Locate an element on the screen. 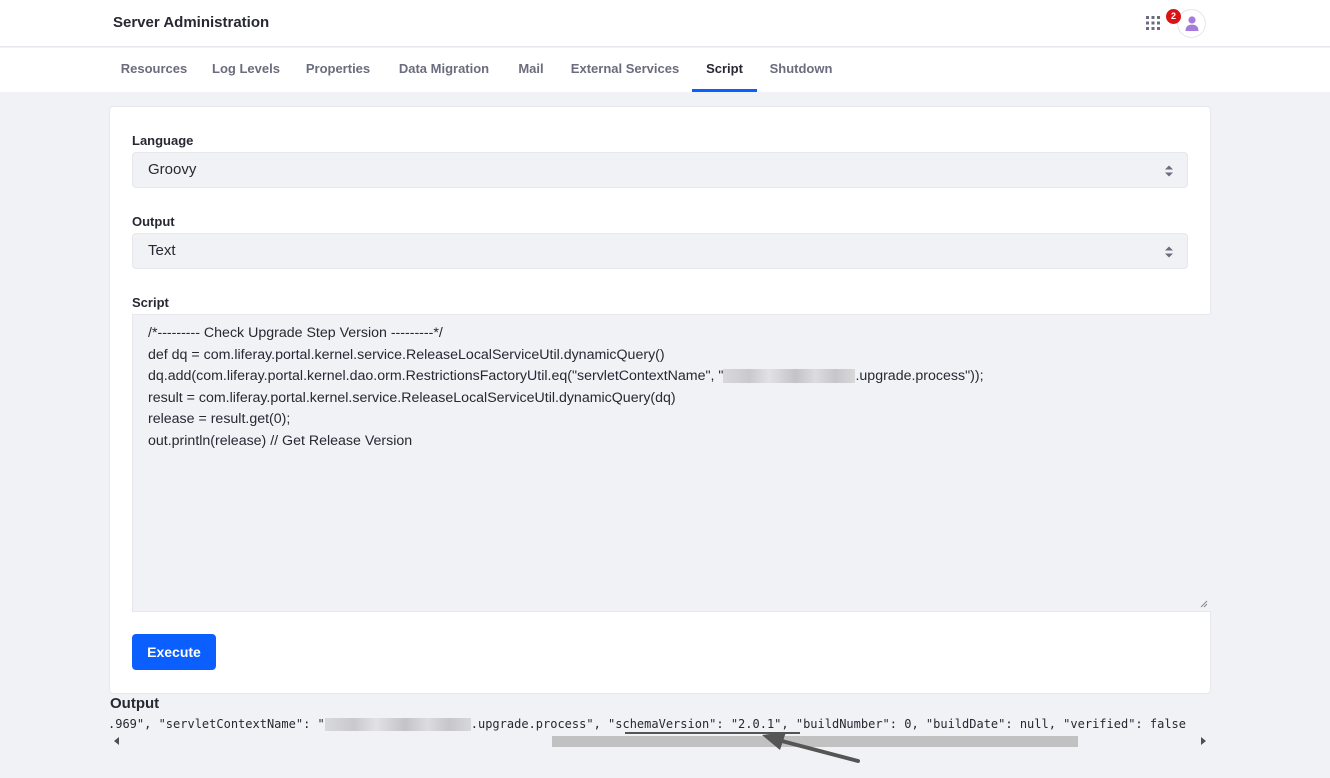 The image size is (1330, 778). tab-shutdown: Shutdown is located at coordinates (801, 70).